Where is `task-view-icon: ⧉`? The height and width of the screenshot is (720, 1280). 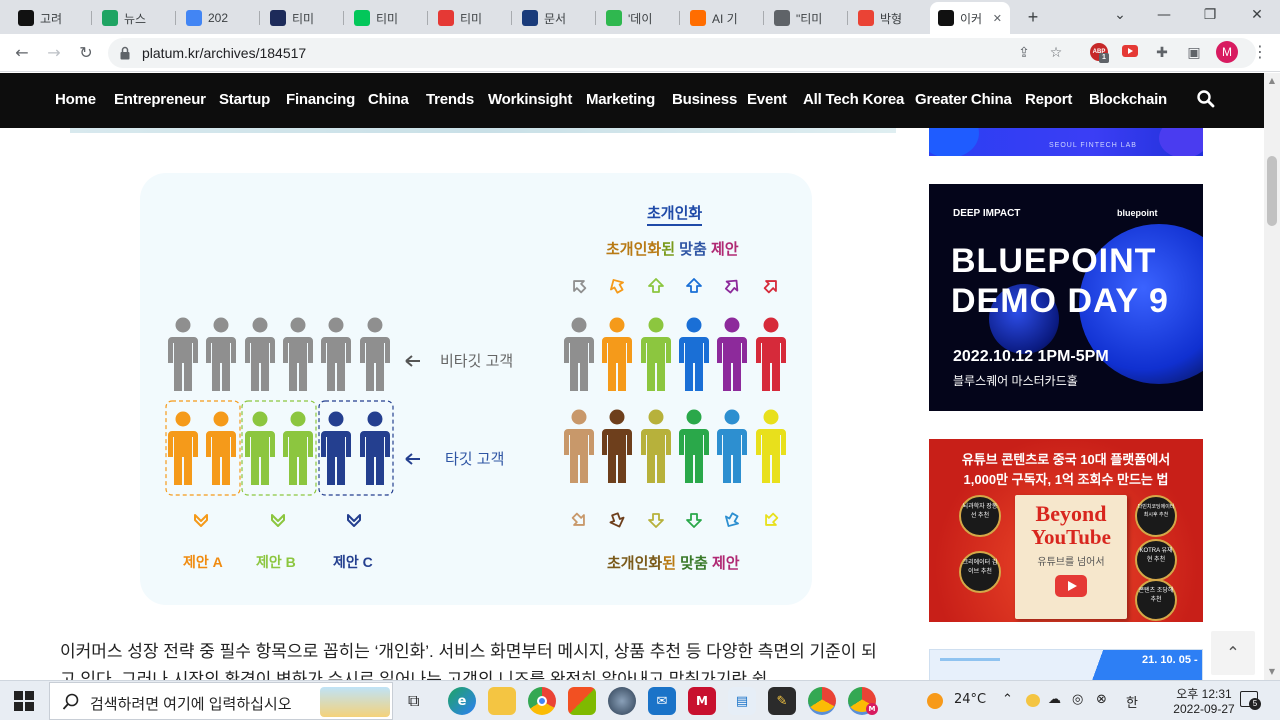
task-view-icon: ⧉ is located at coordinates (413, 701).